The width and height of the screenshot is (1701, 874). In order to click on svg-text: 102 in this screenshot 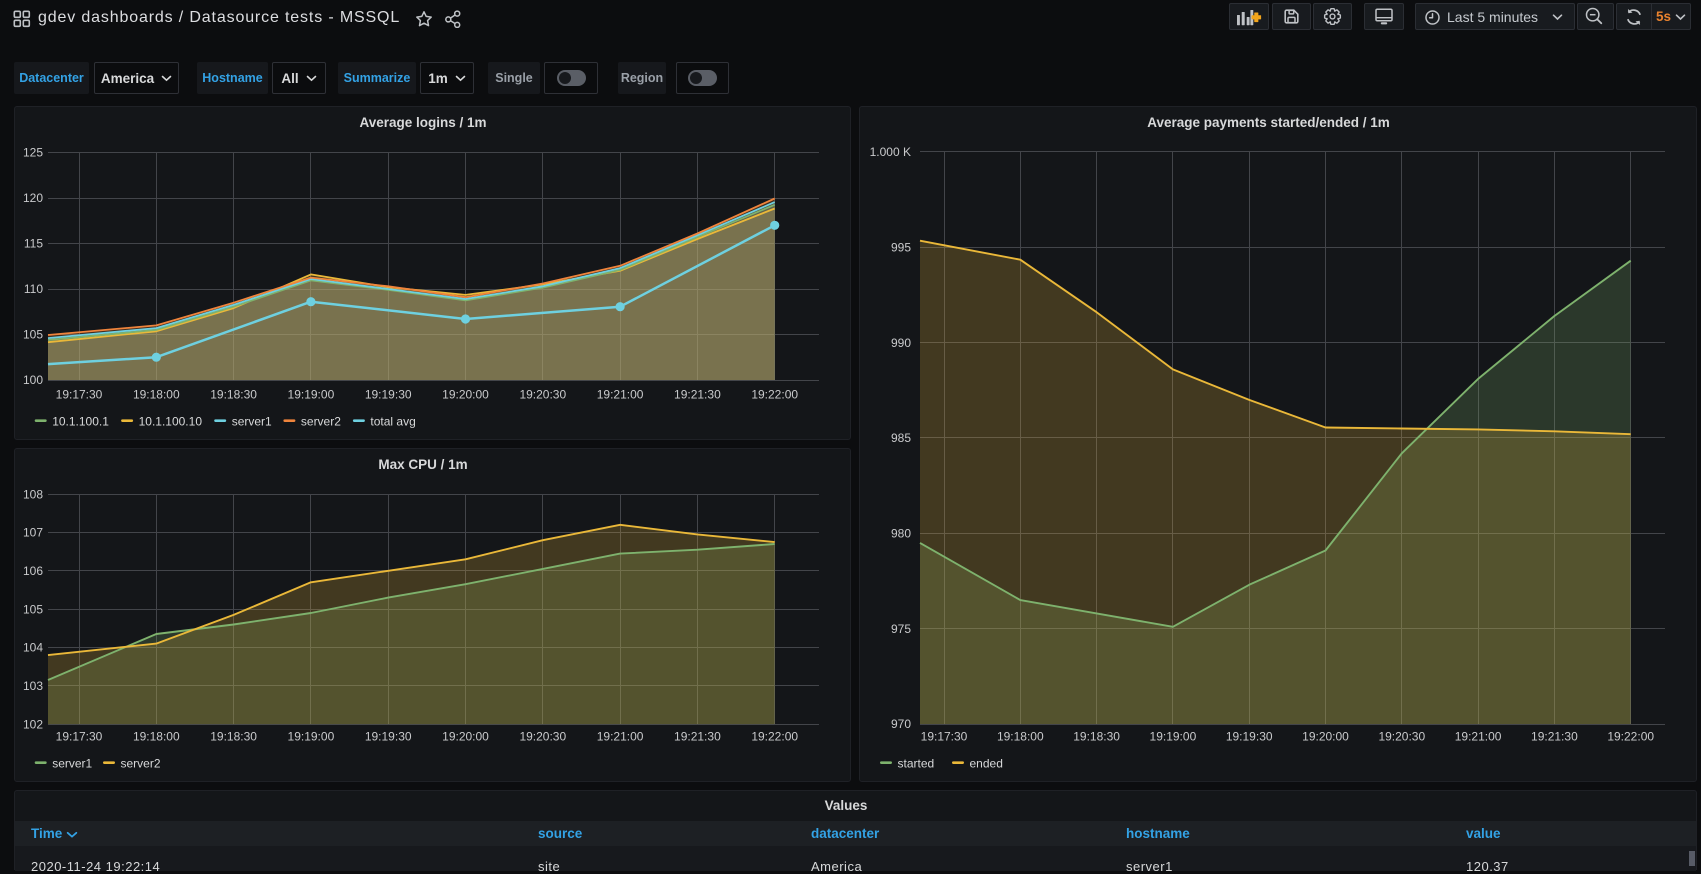, I will do `click(33, 724)`.